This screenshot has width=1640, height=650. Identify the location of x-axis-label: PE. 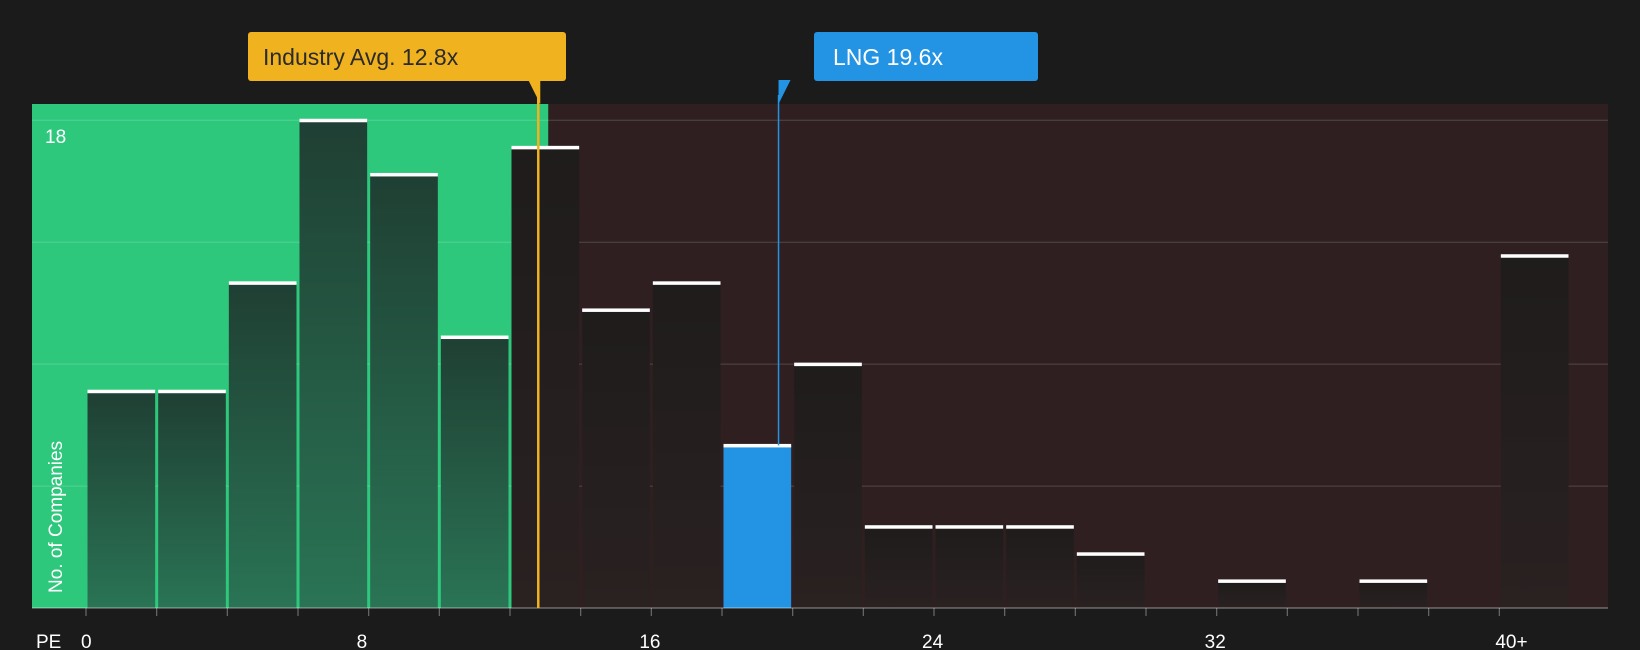
(48, 641).